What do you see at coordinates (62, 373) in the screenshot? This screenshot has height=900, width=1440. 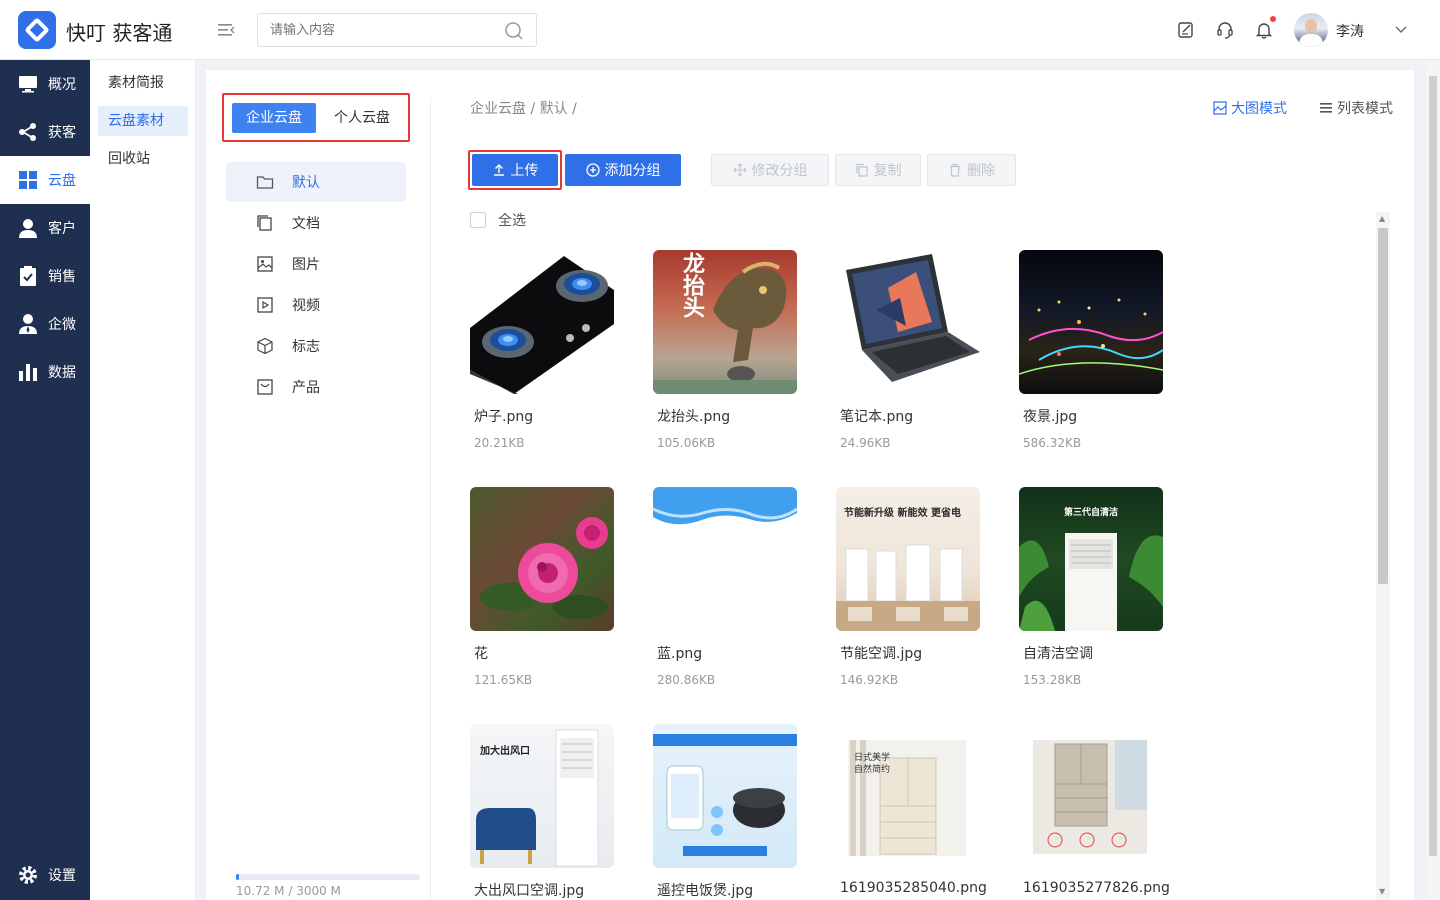 I see `nav-label: 数据` at bounding box center [62, 373].